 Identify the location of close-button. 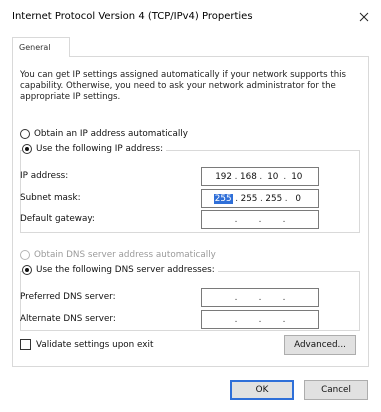
(364, 17).